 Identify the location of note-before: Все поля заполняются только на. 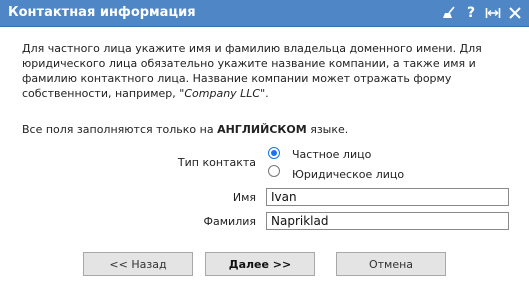
(120, 129).